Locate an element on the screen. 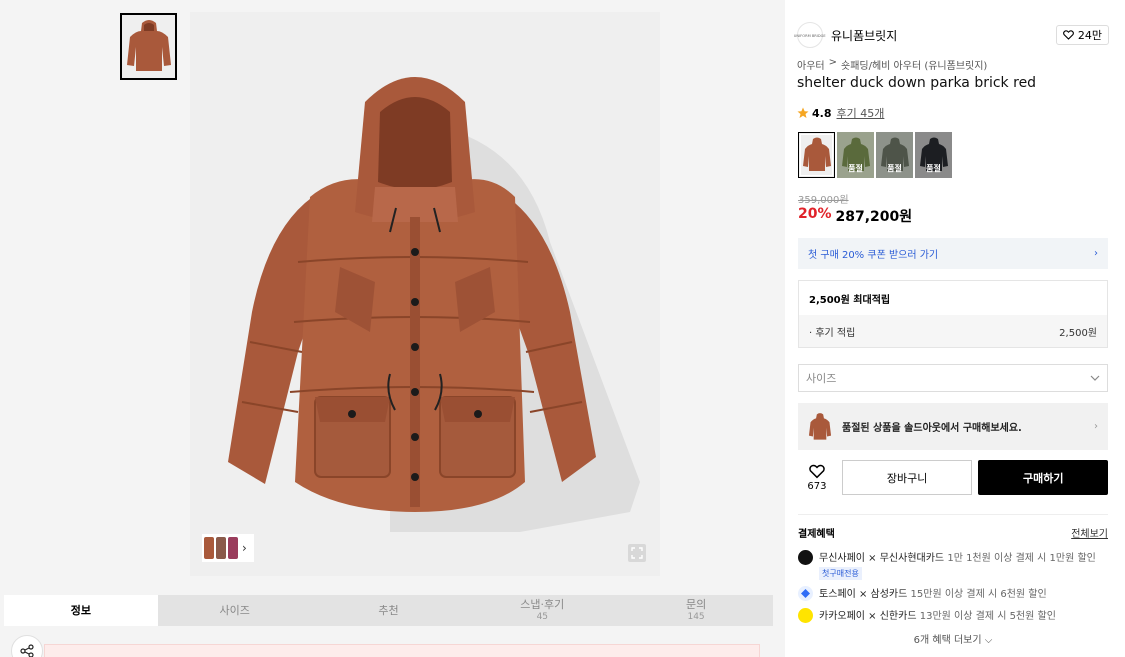 The height and width of the screenshot is (657, 1125). tab-label: 추천 is located at coordinates (388, 610).